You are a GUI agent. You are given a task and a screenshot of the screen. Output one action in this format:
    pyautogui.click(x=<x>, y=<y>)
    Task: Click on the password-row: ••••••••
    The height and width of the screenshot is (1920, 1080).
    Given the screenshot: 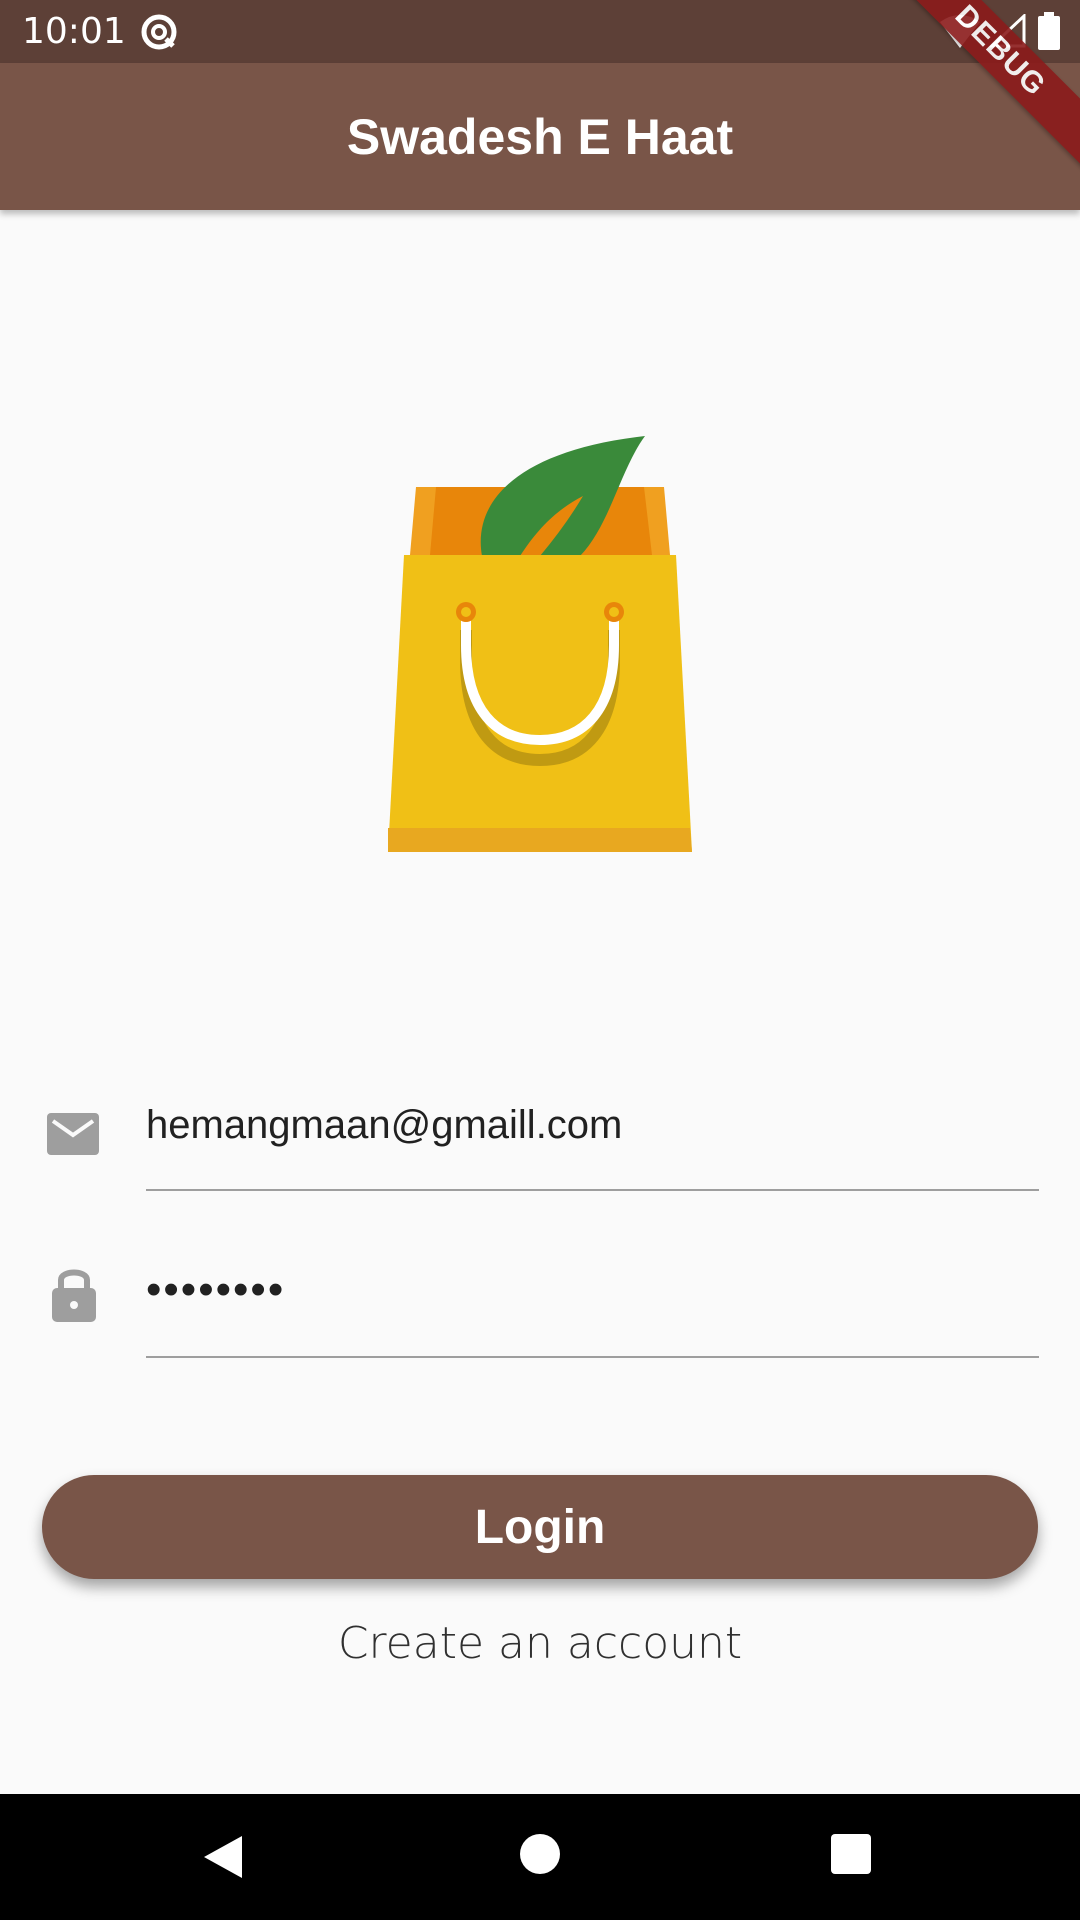 What is the action you would take?
    pyautogui.click(x=540, y=1300)
    